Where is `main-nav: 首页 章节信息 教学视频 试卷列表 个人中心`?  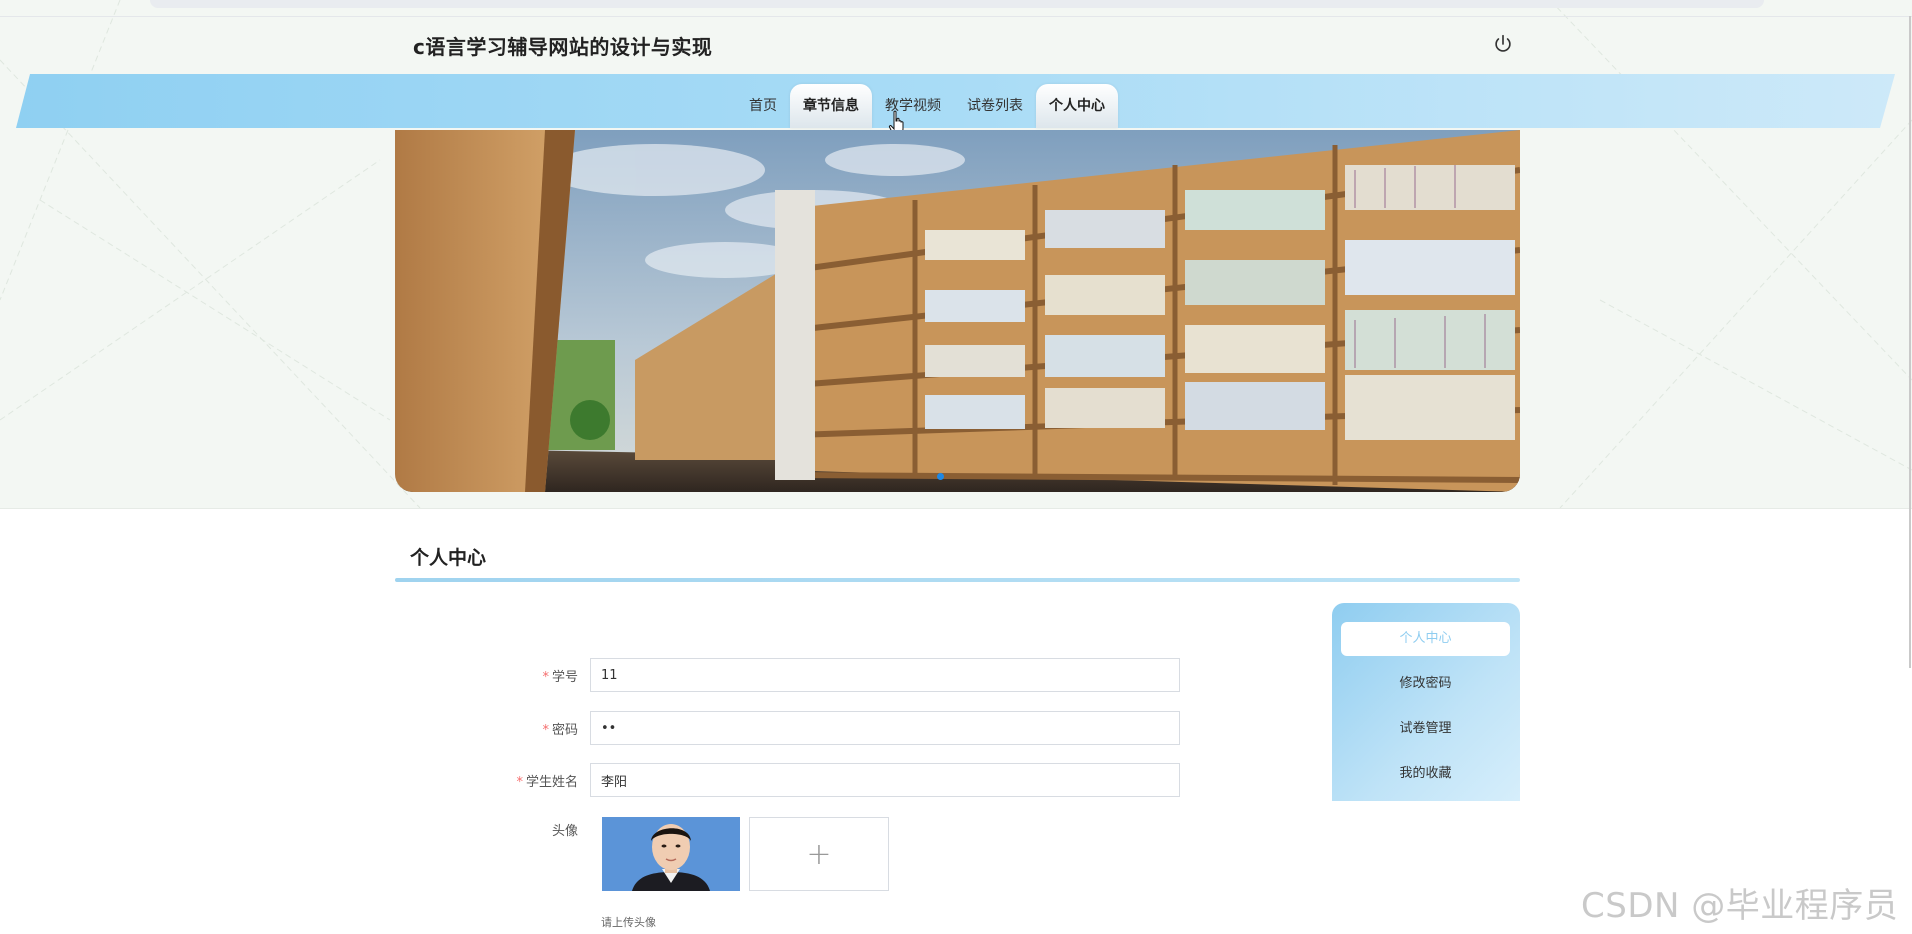 main-nav: 首页 章节信息 教学视频 试卷列表 个人中心 is located at coordinates (927, 106).